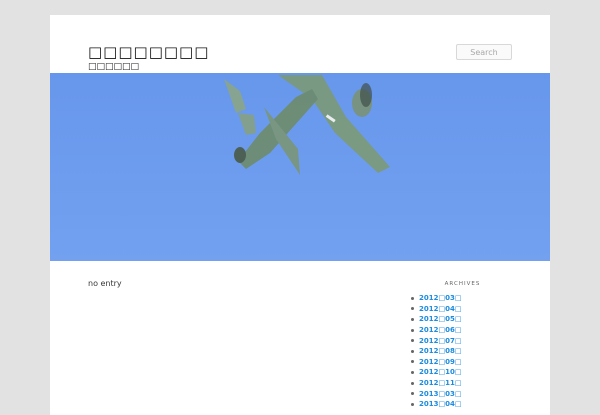 Image resolution: width=600 pixels, height=415 pixels. Describe the element at coordinates (440, 362) in the screenshot. I see `archive-link: 2012□09□` at that location.